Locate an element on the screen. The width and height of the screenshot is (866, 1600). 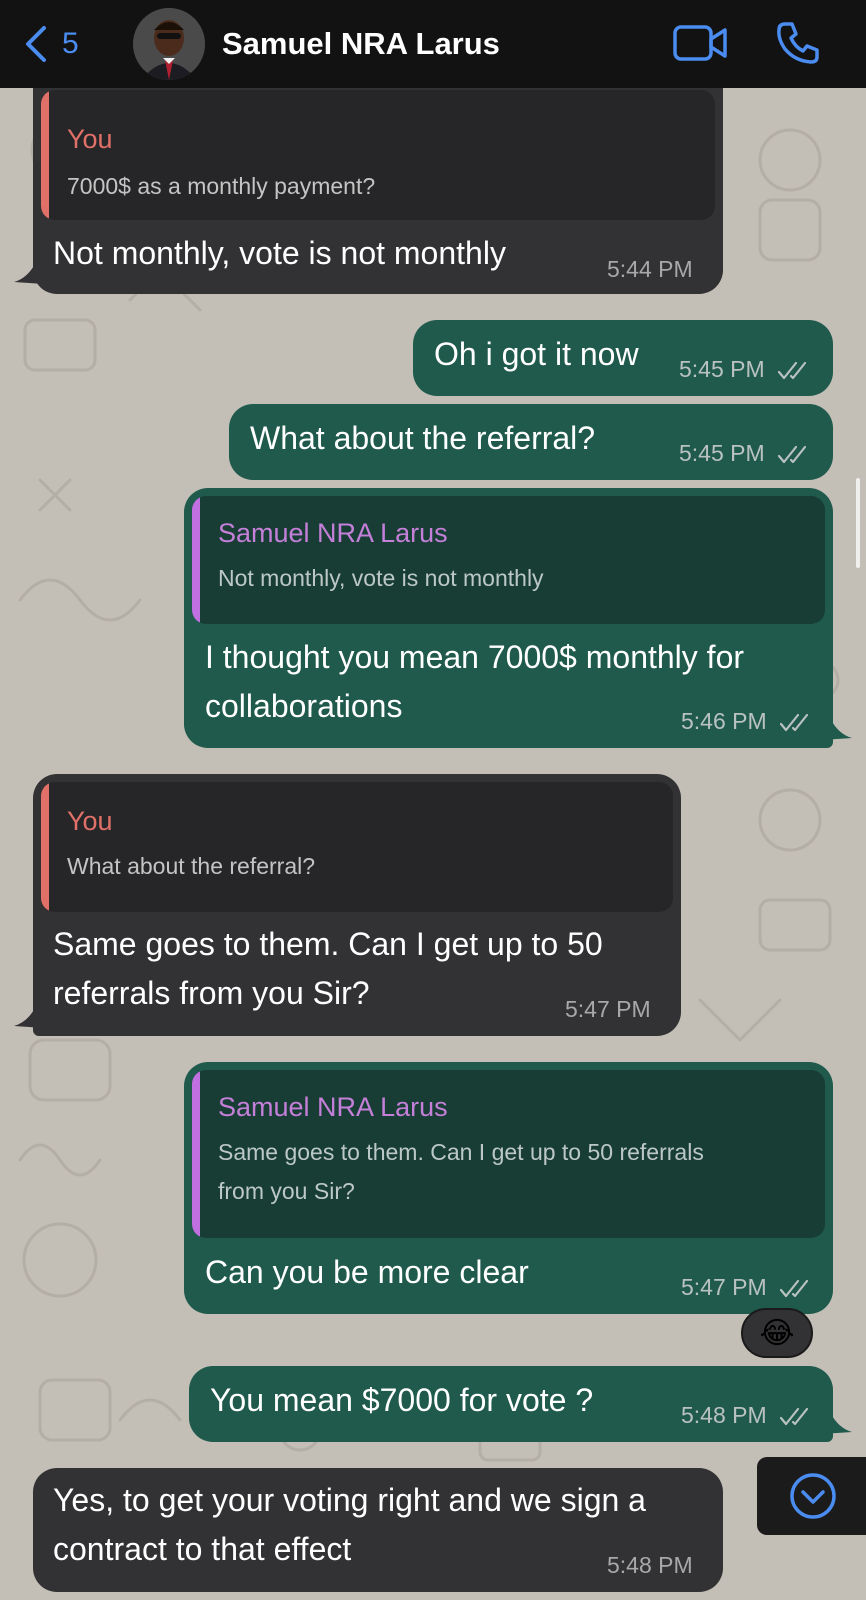
voice-call-button is located at coordinates (798, 45).